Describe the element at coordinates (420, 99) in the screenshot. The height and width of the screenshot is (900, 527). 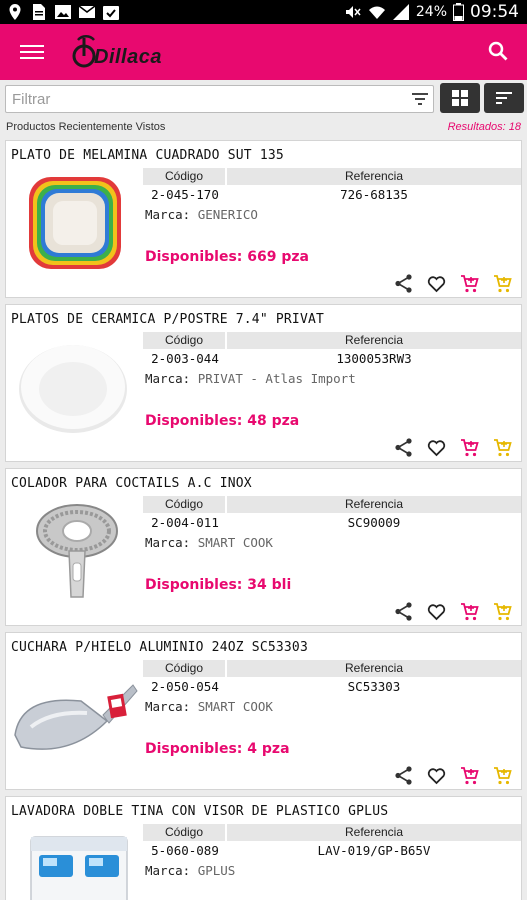
I see `filter-lines-icon` at that location.